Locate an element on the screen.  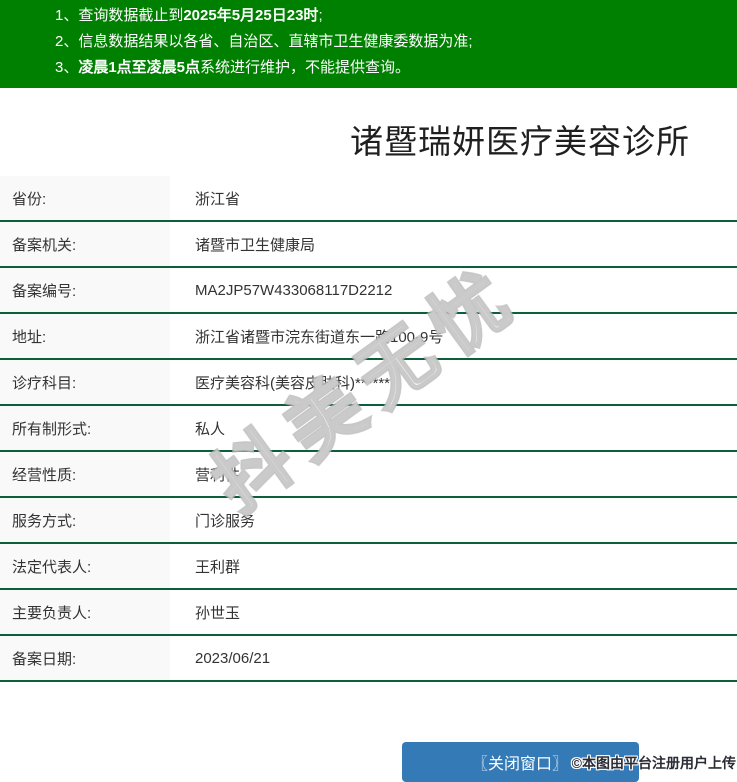
notice-line-2: 2、信息数据结果以各省、自治区、直辖市卫生健康委数据为准; is located at coordinates (396, 42).